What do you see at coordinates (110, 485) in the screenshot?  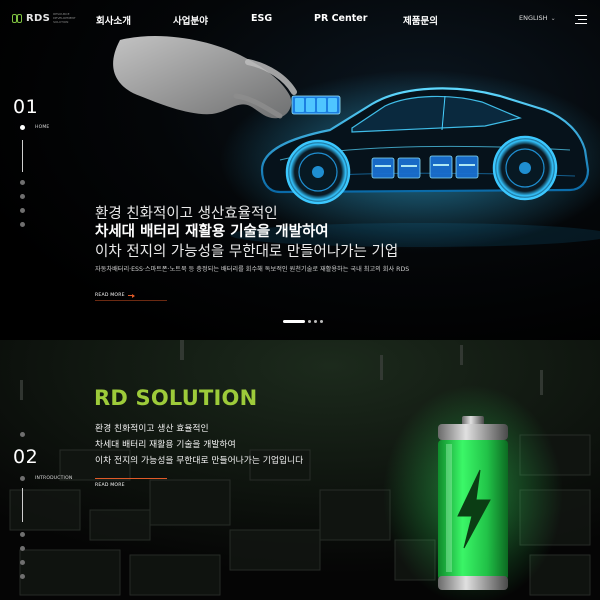 I see `intro-read-more-link: READ MORE` at bounding box center [110, 485].